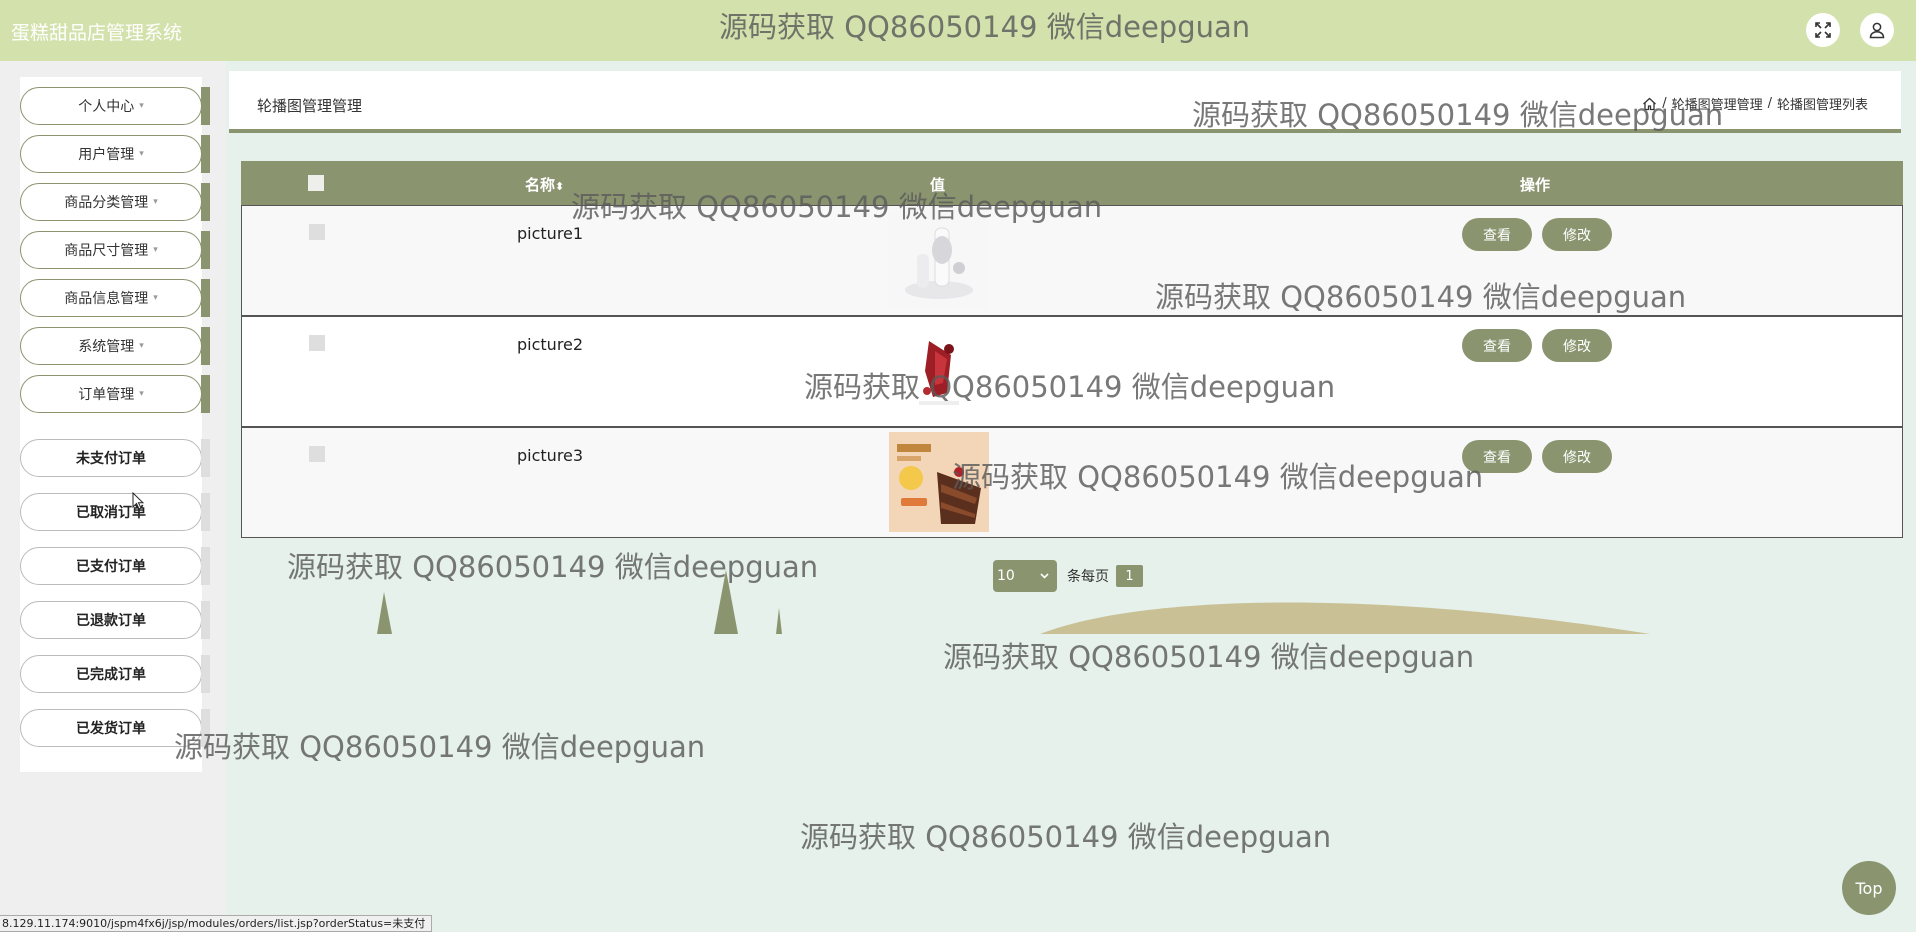 Image resolution: width=1916 pixels, height=932 pixels. Describe the element at coordinates (111, 674) in the screenshot. I see `sidebar-subitem-label: 已完成订单` at that location.